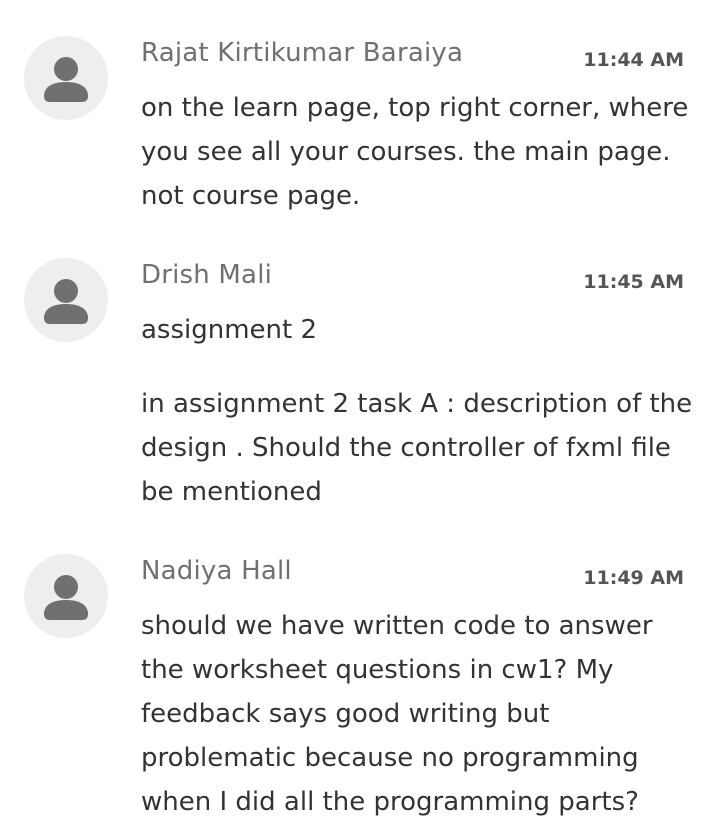 This screenshot has width=716, height=836. What do you see at coordinates (633, 578) in the screenshot?
I see `message-timestamp: 11:49 AM` at bounding box center [633, 578].